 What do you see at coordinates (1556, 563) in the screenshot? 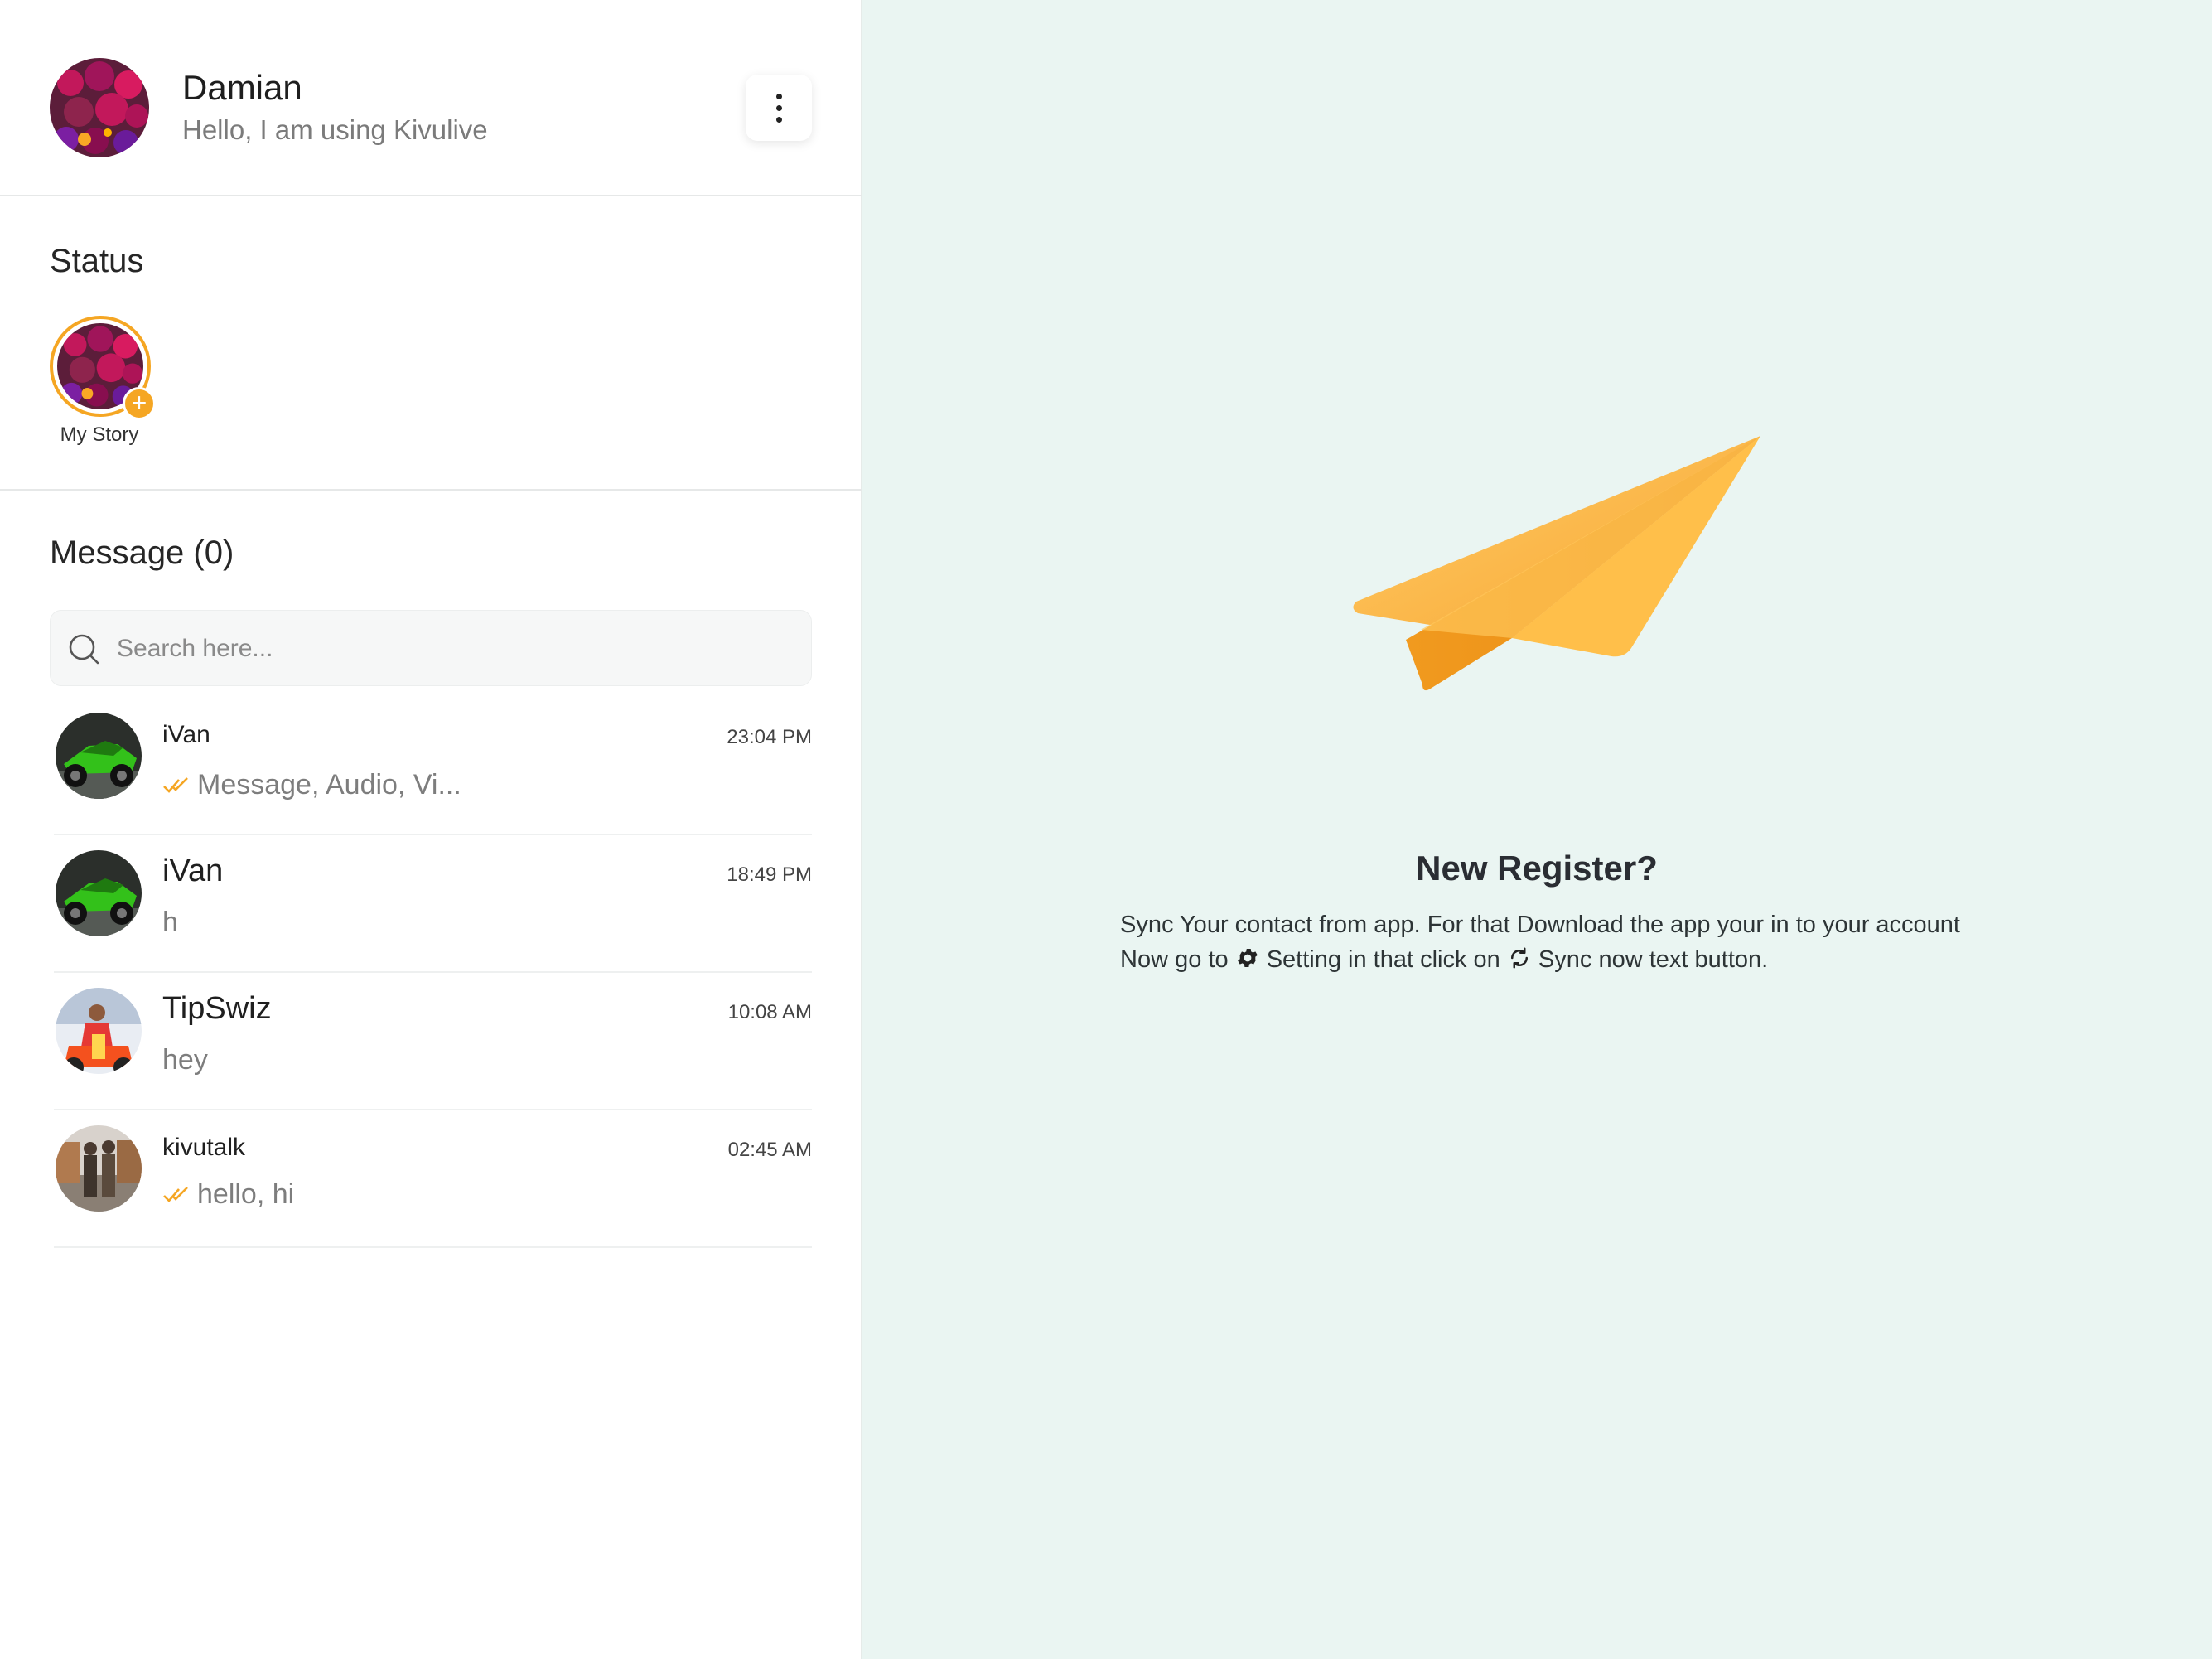
I see `paper-plane-icon` at bounding box center [1556, 563].